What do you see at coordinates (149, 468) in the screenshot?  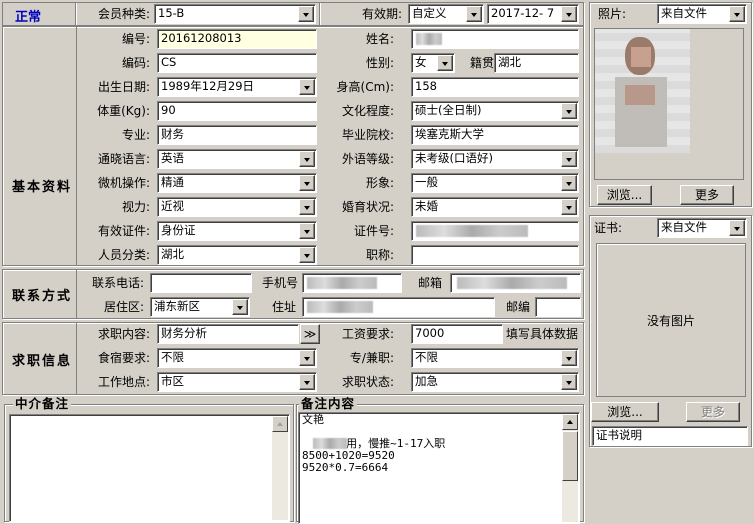 I see `agency-note-textarea` at bounding box center [149, 468].